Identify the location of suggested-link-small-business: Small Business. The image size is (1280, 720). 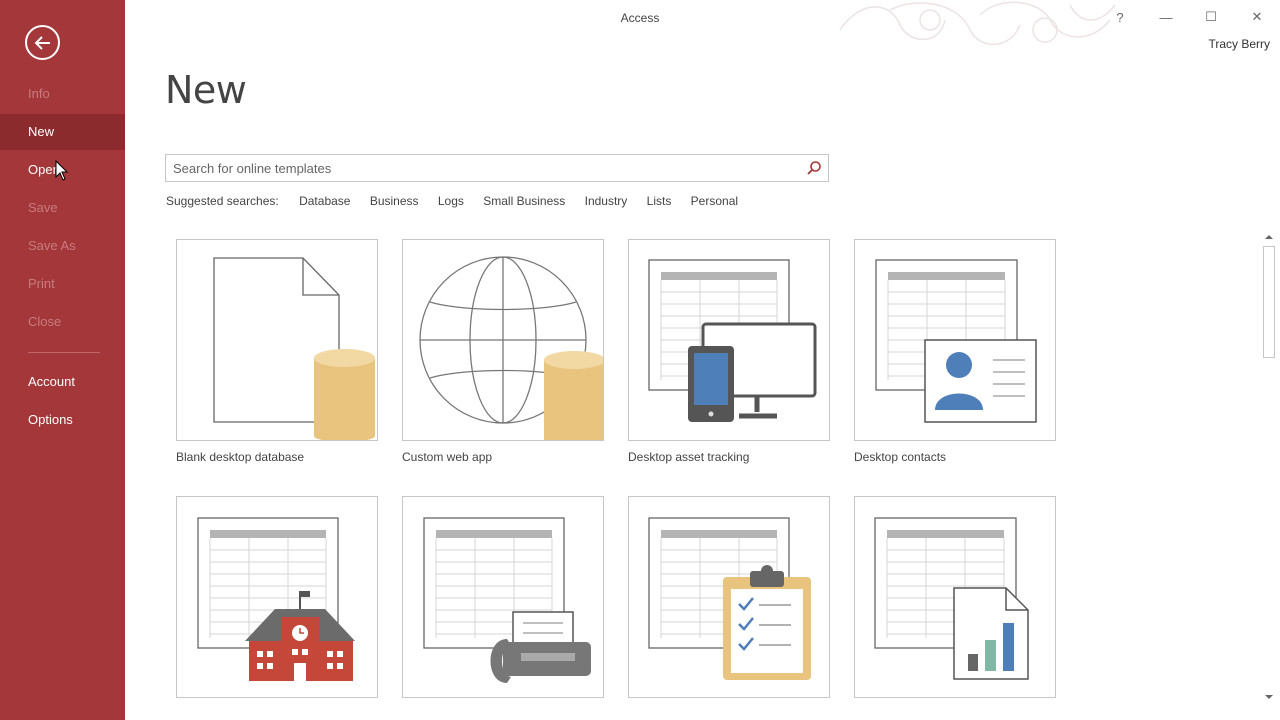
(524, 201).